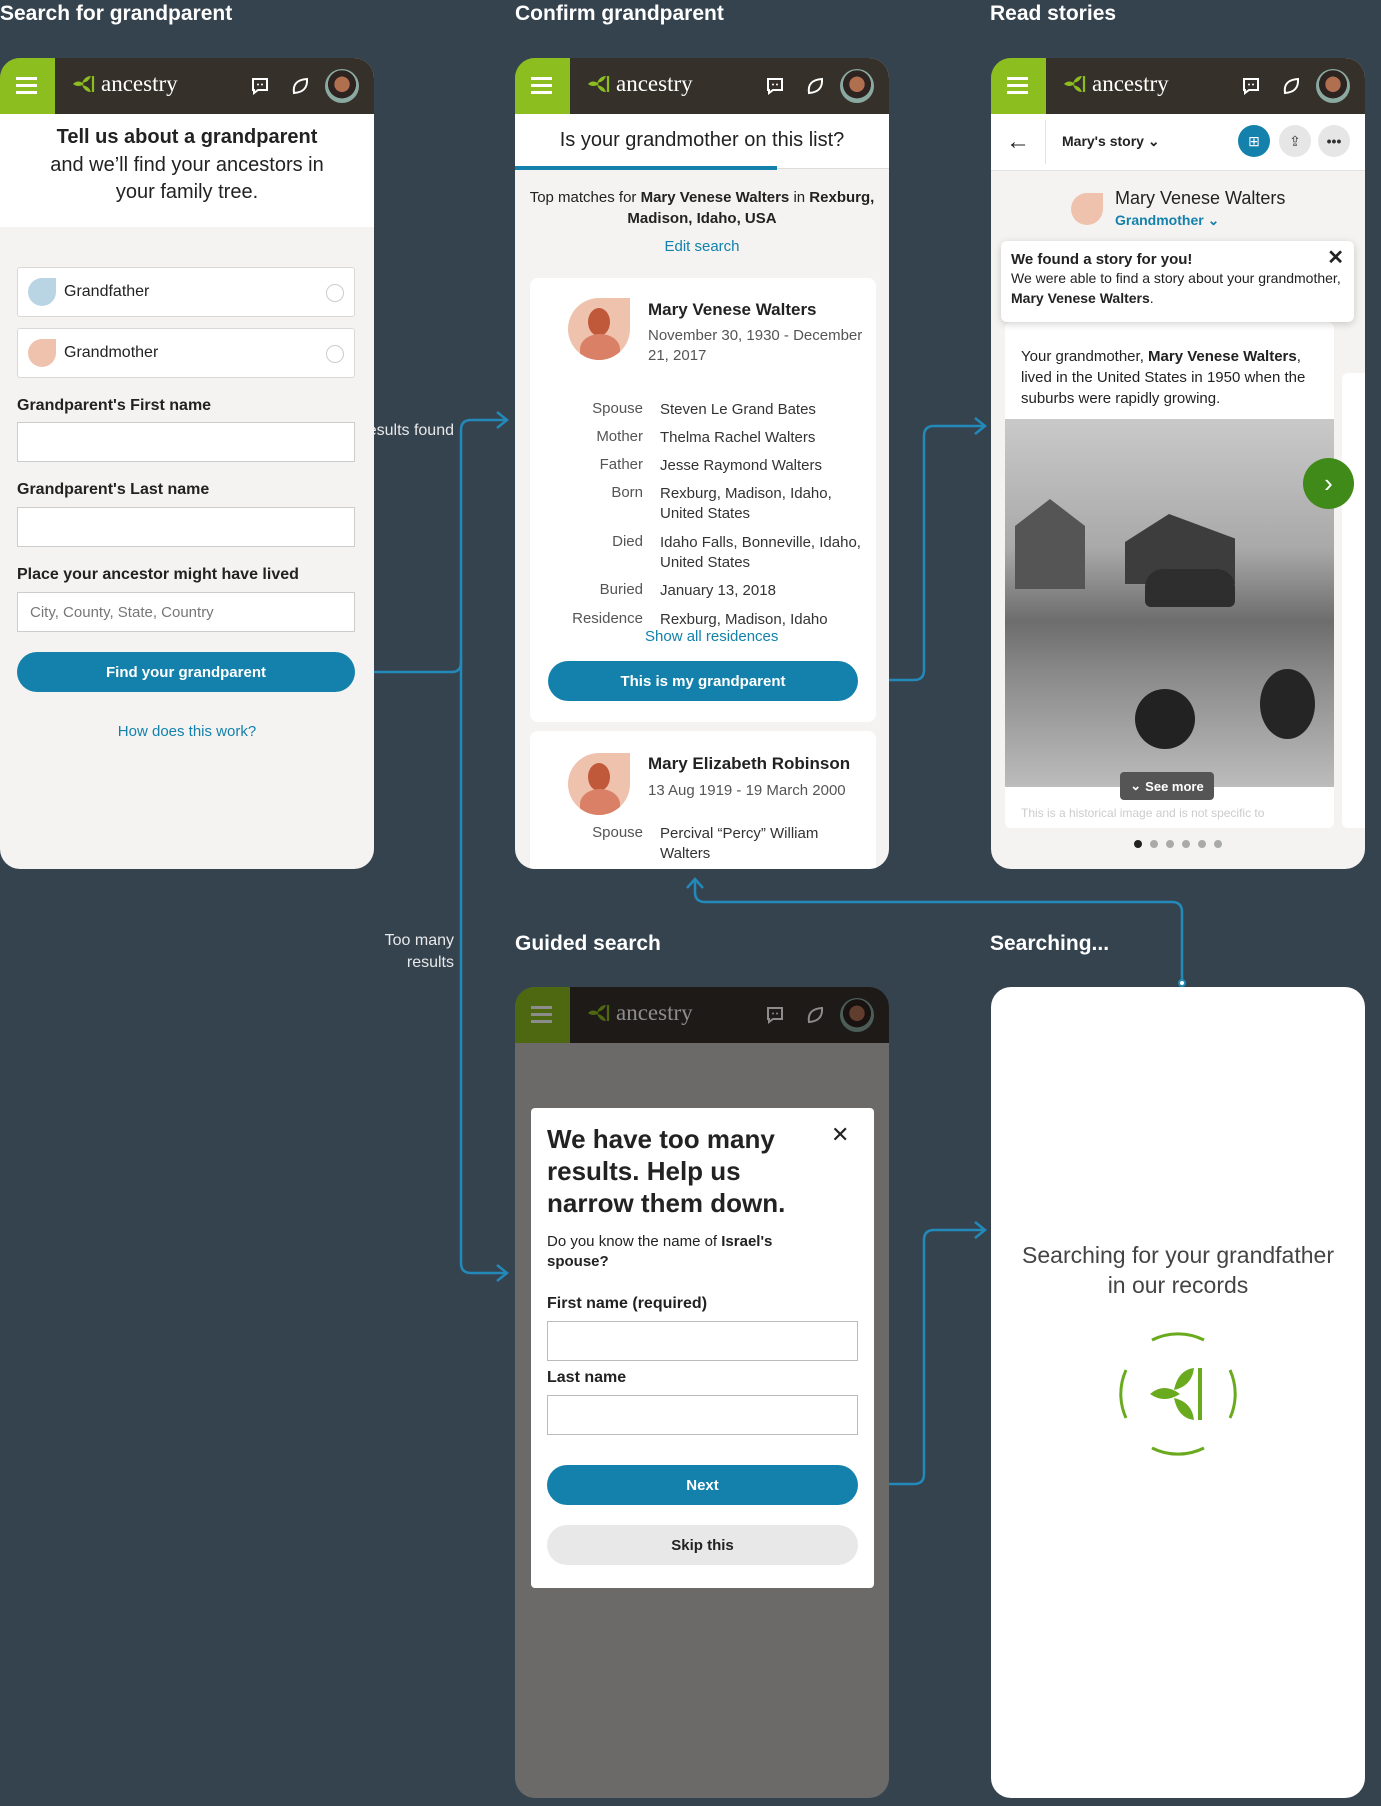 This screenshot has width=1381, height=1806. Describe the element at coordinates (186, 353) in the screenshot. I see `option-grandmother: Grandmother` at that location.